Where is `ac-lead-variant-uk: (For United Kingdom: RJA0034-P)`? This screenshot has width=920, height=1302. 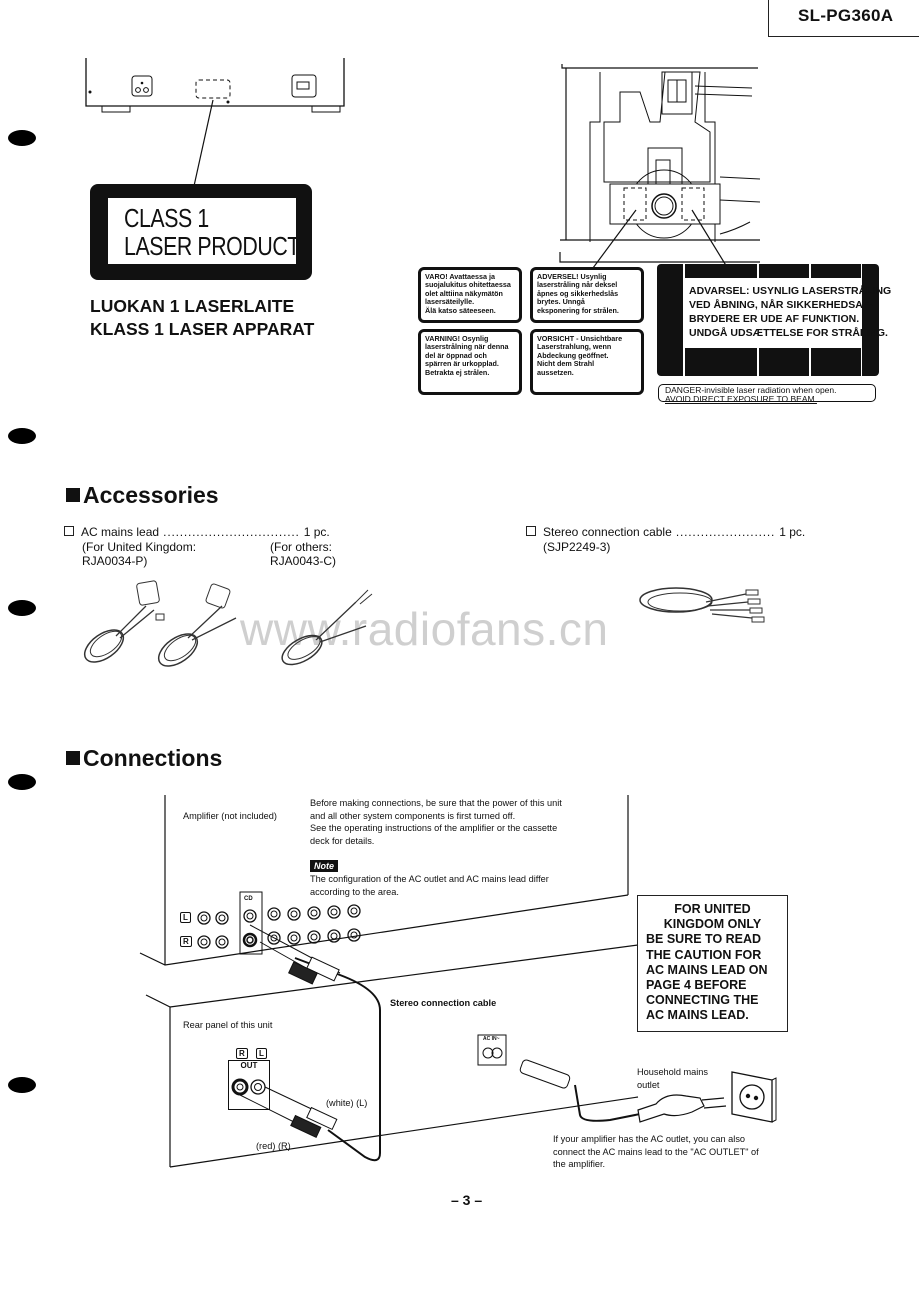 ac-lead-variant-uk: (For United Kingdom: RJA0034-P) is located at coordinates (139, 554).